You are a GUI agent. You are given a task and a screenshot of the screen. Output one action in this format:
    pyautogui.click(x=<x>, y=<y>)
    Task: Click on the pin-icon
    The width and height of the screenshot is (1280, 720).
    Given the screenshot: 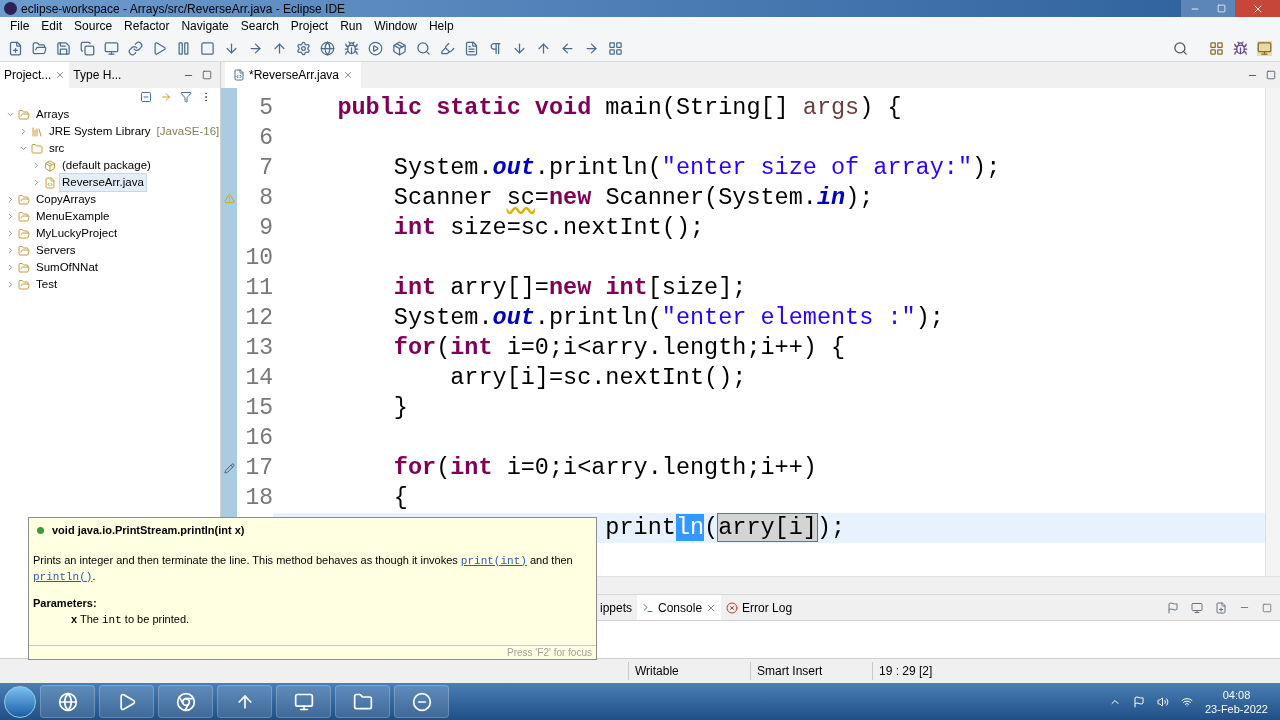 What is the action you would take?
    pyautogui.click(x=1173, y=607)
    